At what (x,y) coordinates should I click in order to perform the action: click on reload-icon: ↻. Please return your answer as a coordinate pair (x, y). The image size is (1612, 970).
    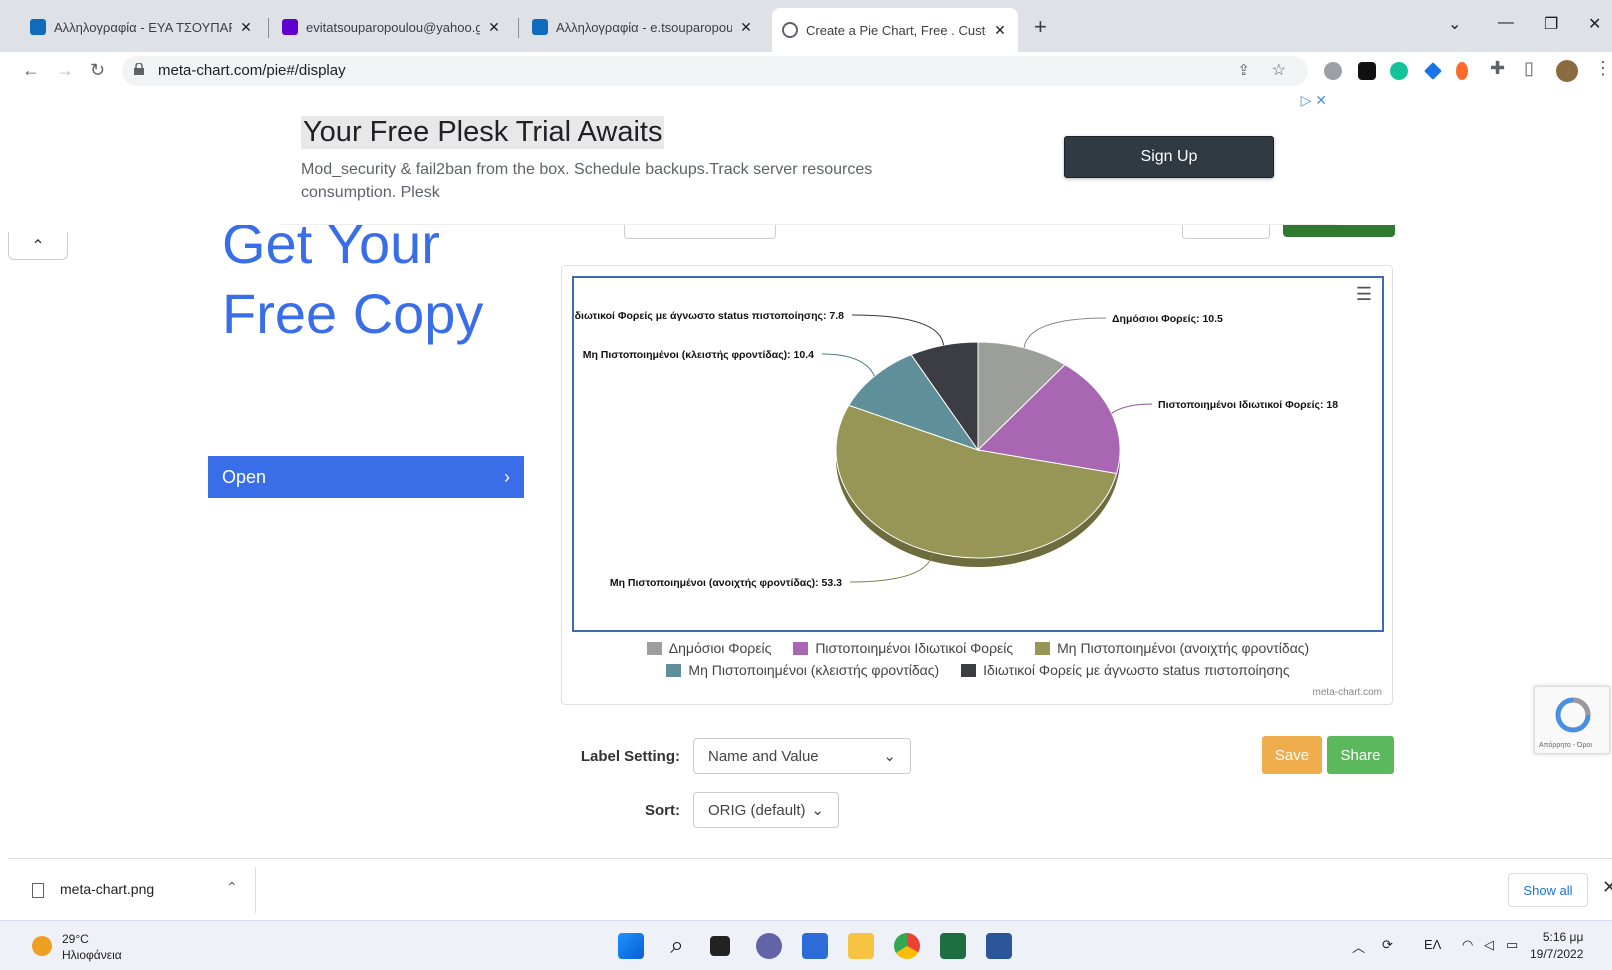
    Looking at the image, I should click on (97, 70).